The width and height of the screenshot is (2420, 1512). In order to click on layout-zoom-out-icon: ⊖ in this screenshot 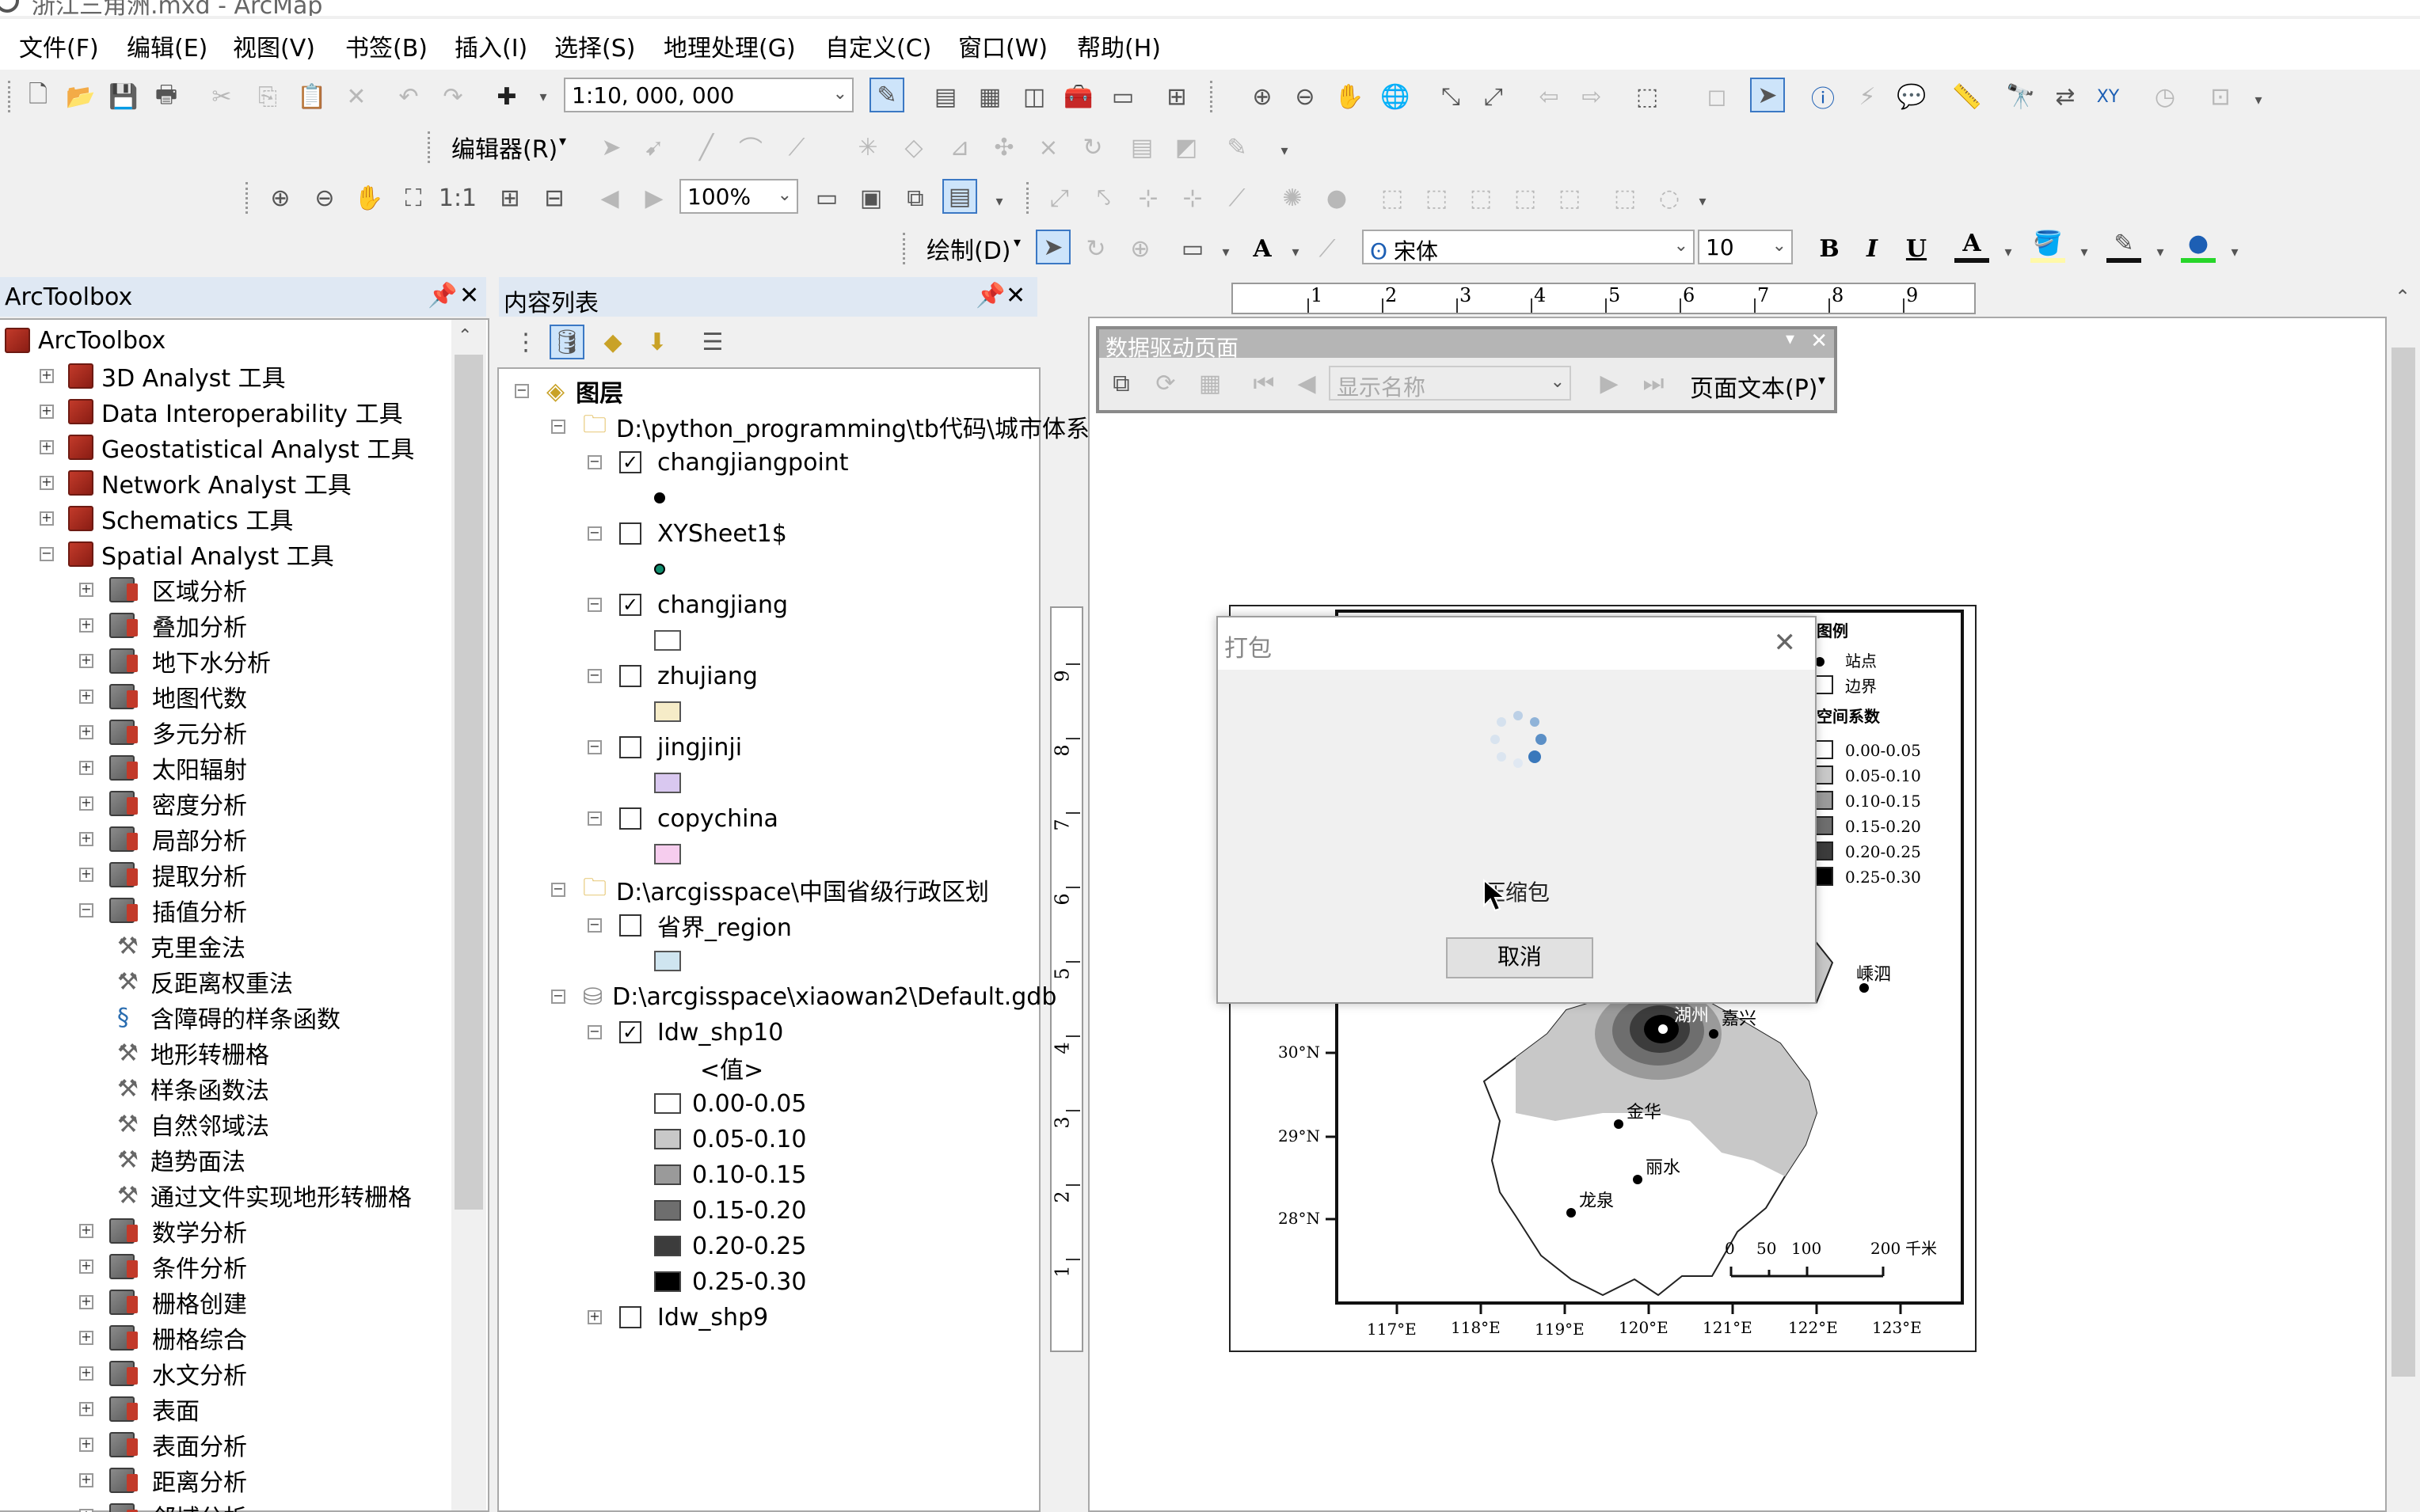, I will do `click(325, 197)`.